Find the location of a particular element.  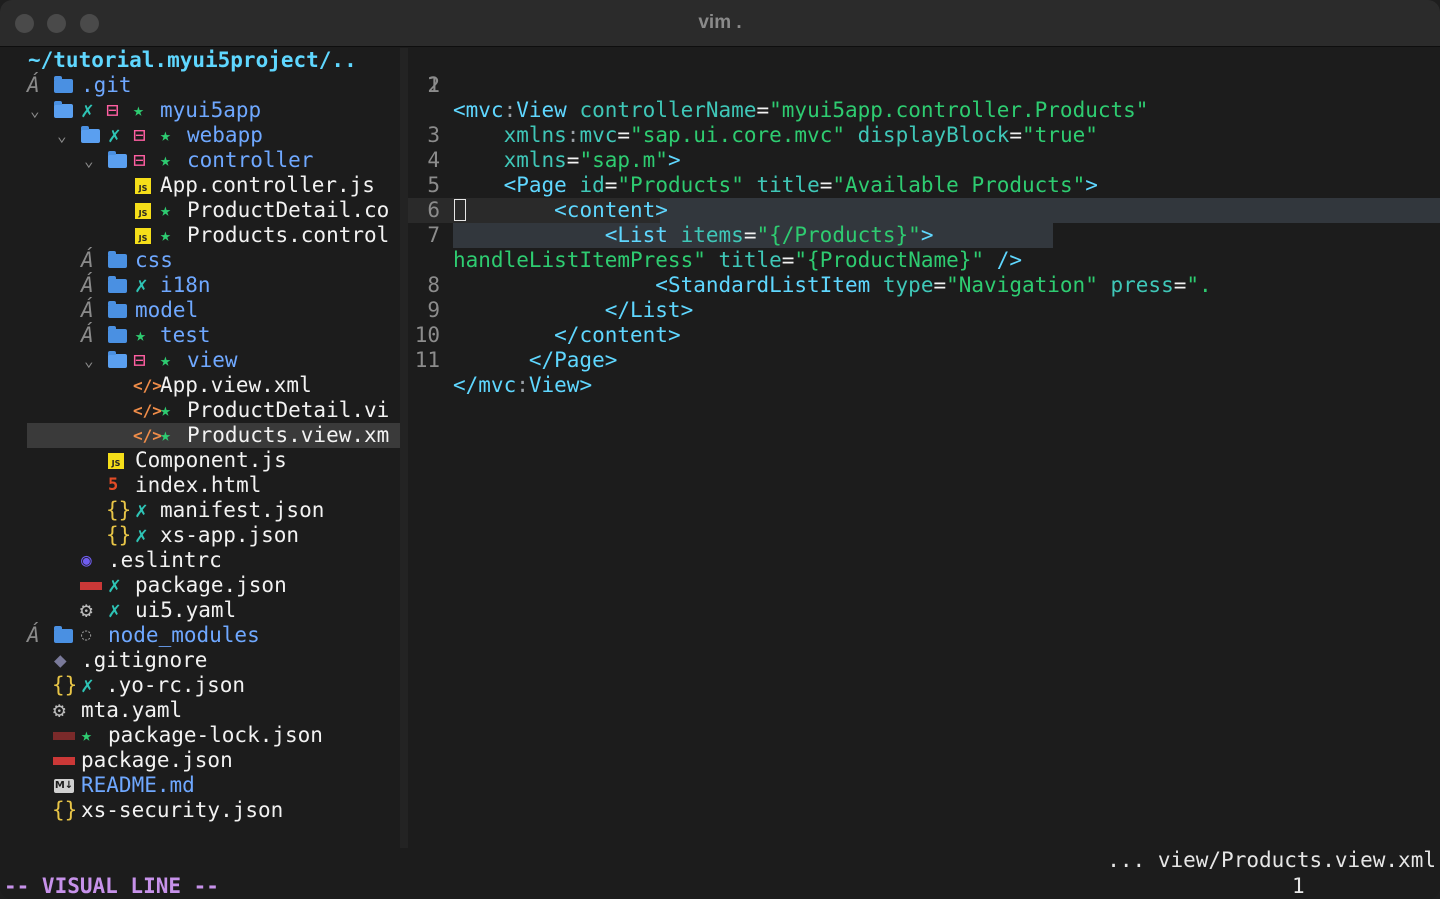

tree-item-products-controller: JS ★ Products.control is located at coordinates (200, 235).